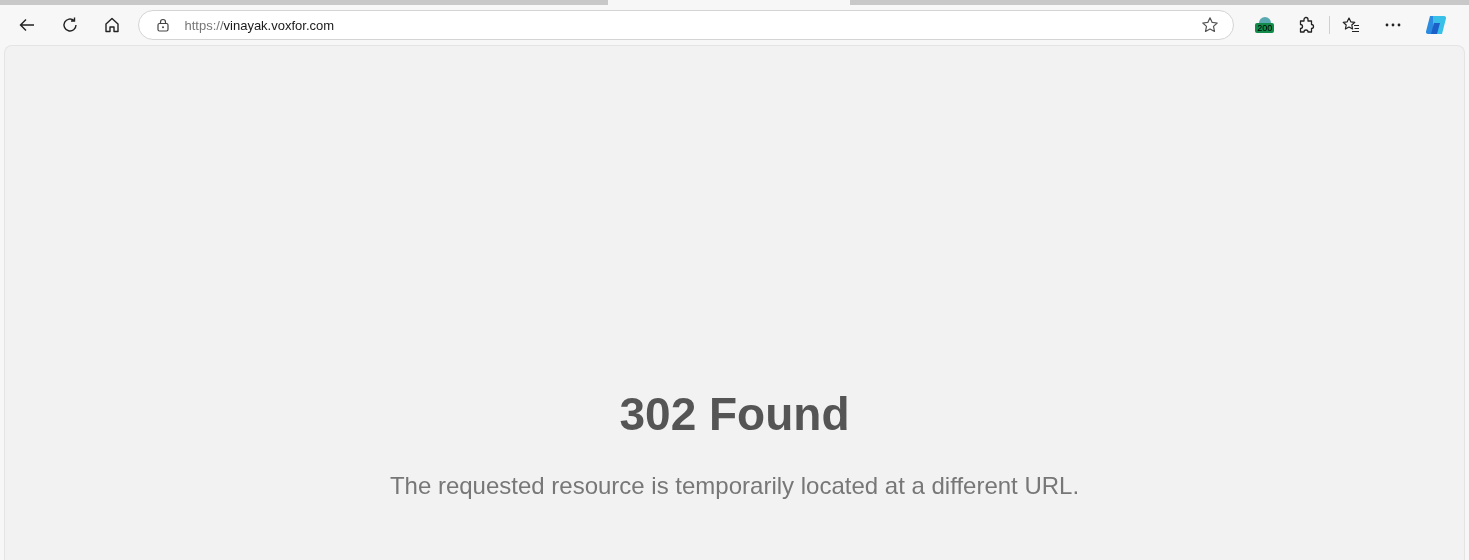 Image resolution: width=1469 pixels, height=560 pixels. What do you see at coordinates (1393, 25) in the screenshot?
I see `more-icon` at bounding box center [1393, 25].